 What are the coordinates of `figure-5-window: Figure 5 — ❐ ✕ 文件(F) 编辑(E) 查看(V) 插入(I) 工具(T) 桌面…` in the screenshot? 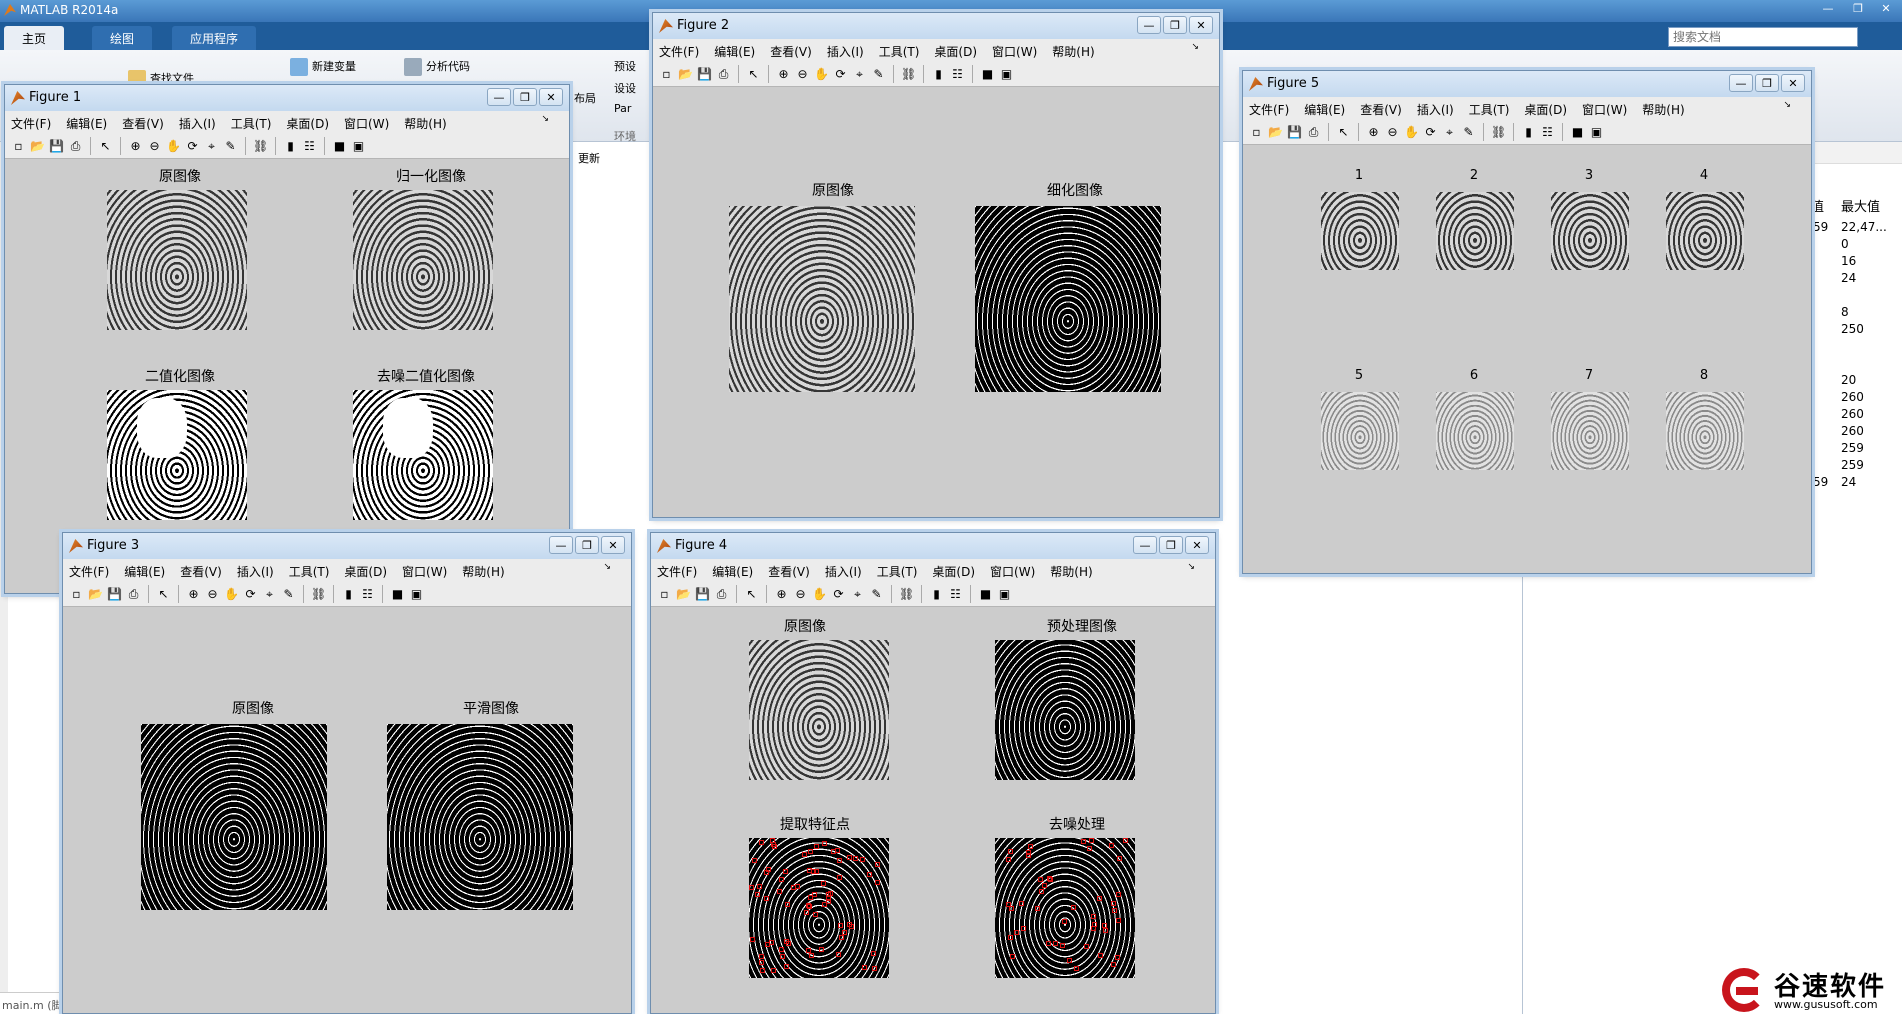 It's located at (1527, 322).